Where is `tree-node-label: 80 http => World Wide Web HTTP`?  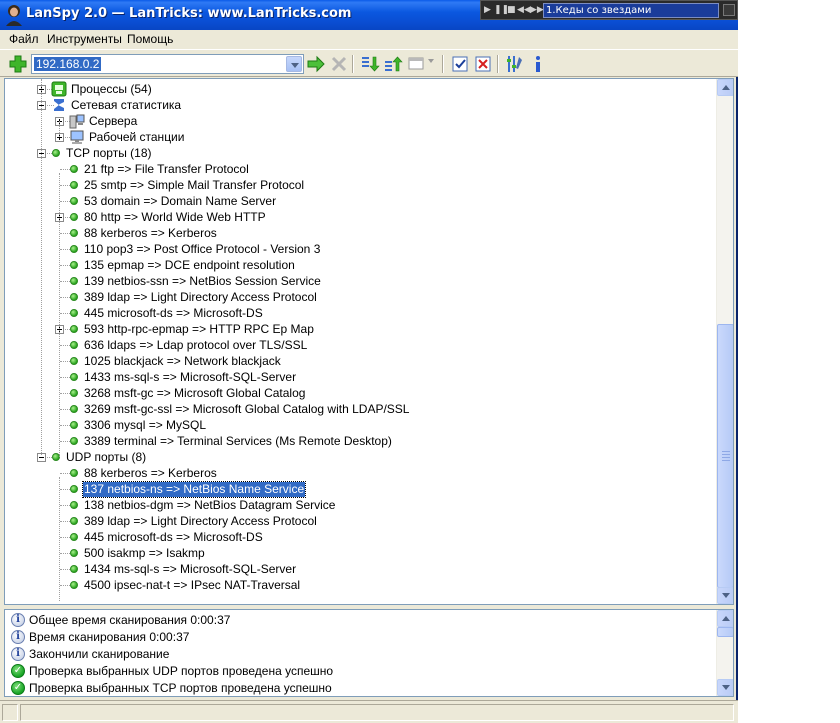
tree-node-label: 80 http => World Wide Web HTTP is located at coordinates (175, 217).